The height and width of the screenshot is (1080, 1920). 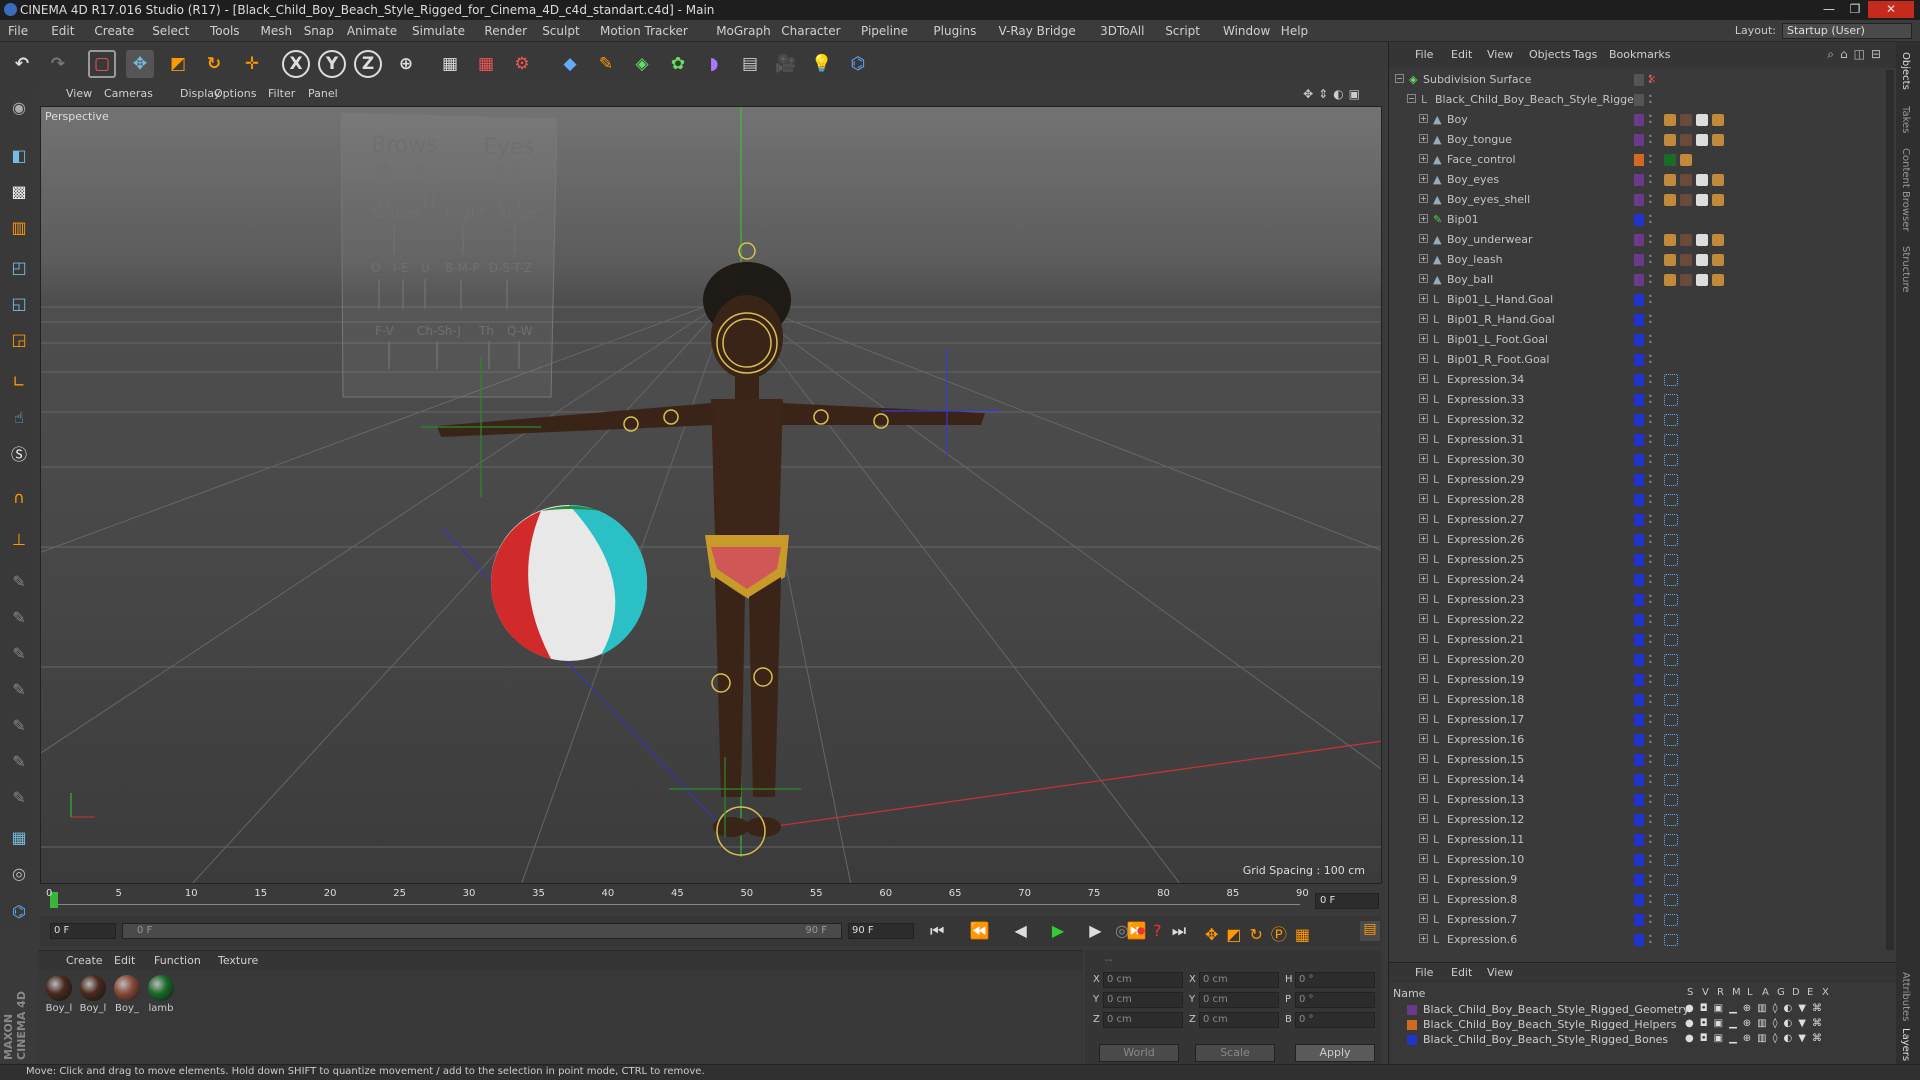 I want to click on object-row: + L Expression.34 • •, so click(x=1638, y=380).